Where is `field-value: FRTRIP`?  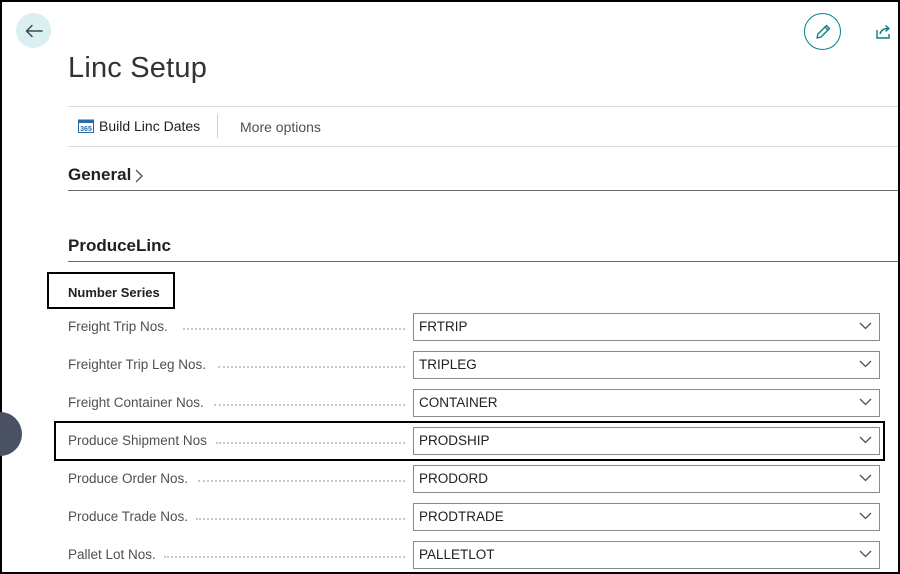
field-value: FRTRIP is located at coordinates (443, 326).